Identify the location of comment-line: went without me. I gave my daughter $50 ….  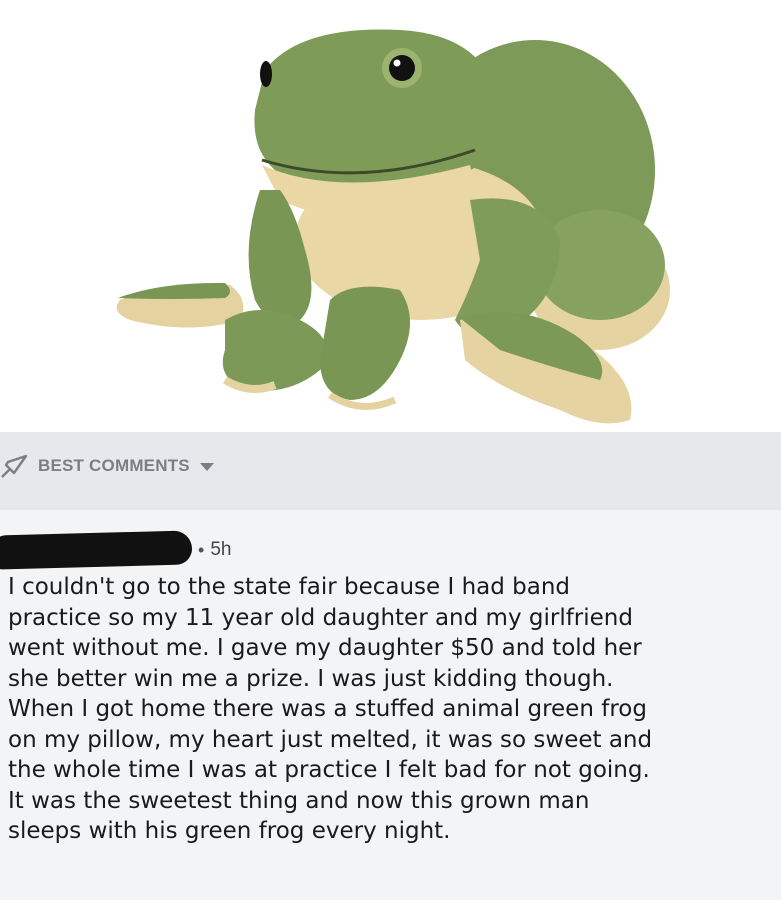
(325, 648).